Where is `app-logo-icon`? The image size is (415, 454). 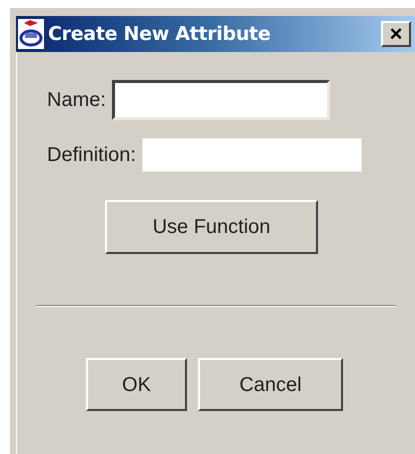
app-logo-icon is located at coordinates (31, 34).